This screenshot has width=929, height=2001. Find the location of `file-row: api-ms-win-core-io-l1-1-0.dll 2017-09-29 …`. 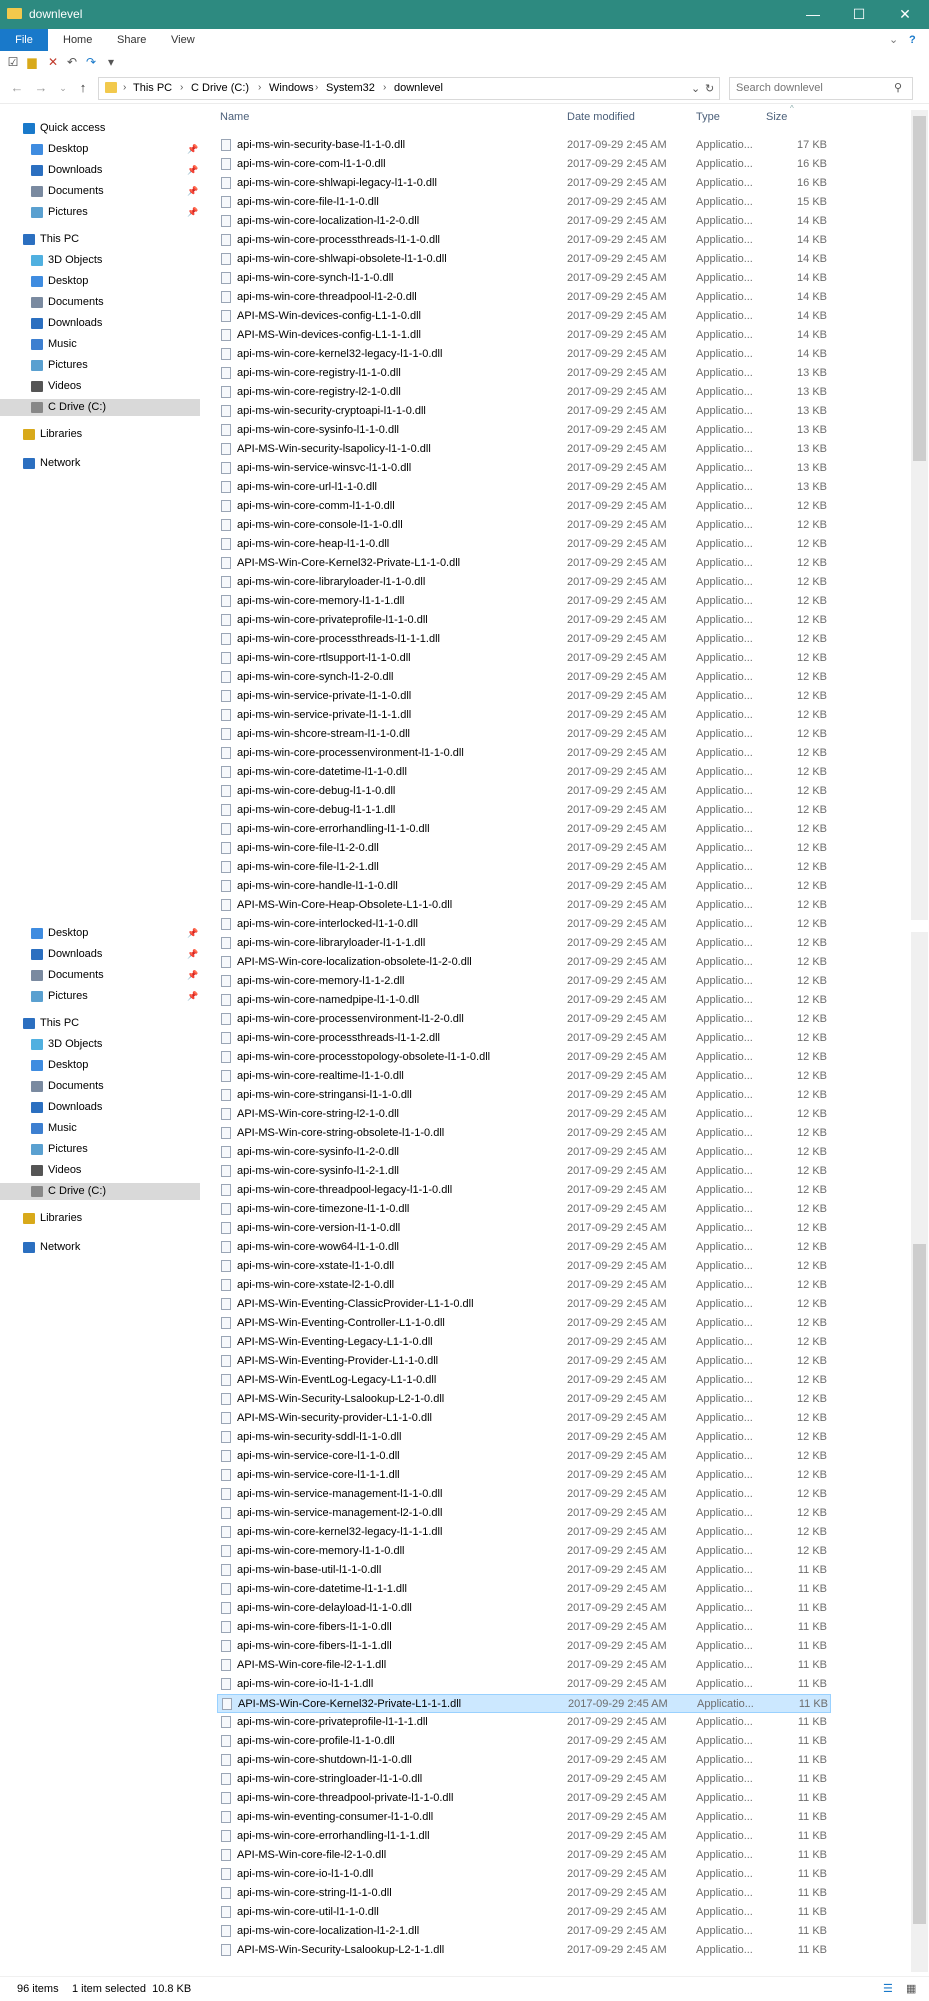

file-row: api-ms-win-core-io-l1-1-0.dll 2017-09-29 … is located at coordinates (524, 1874).